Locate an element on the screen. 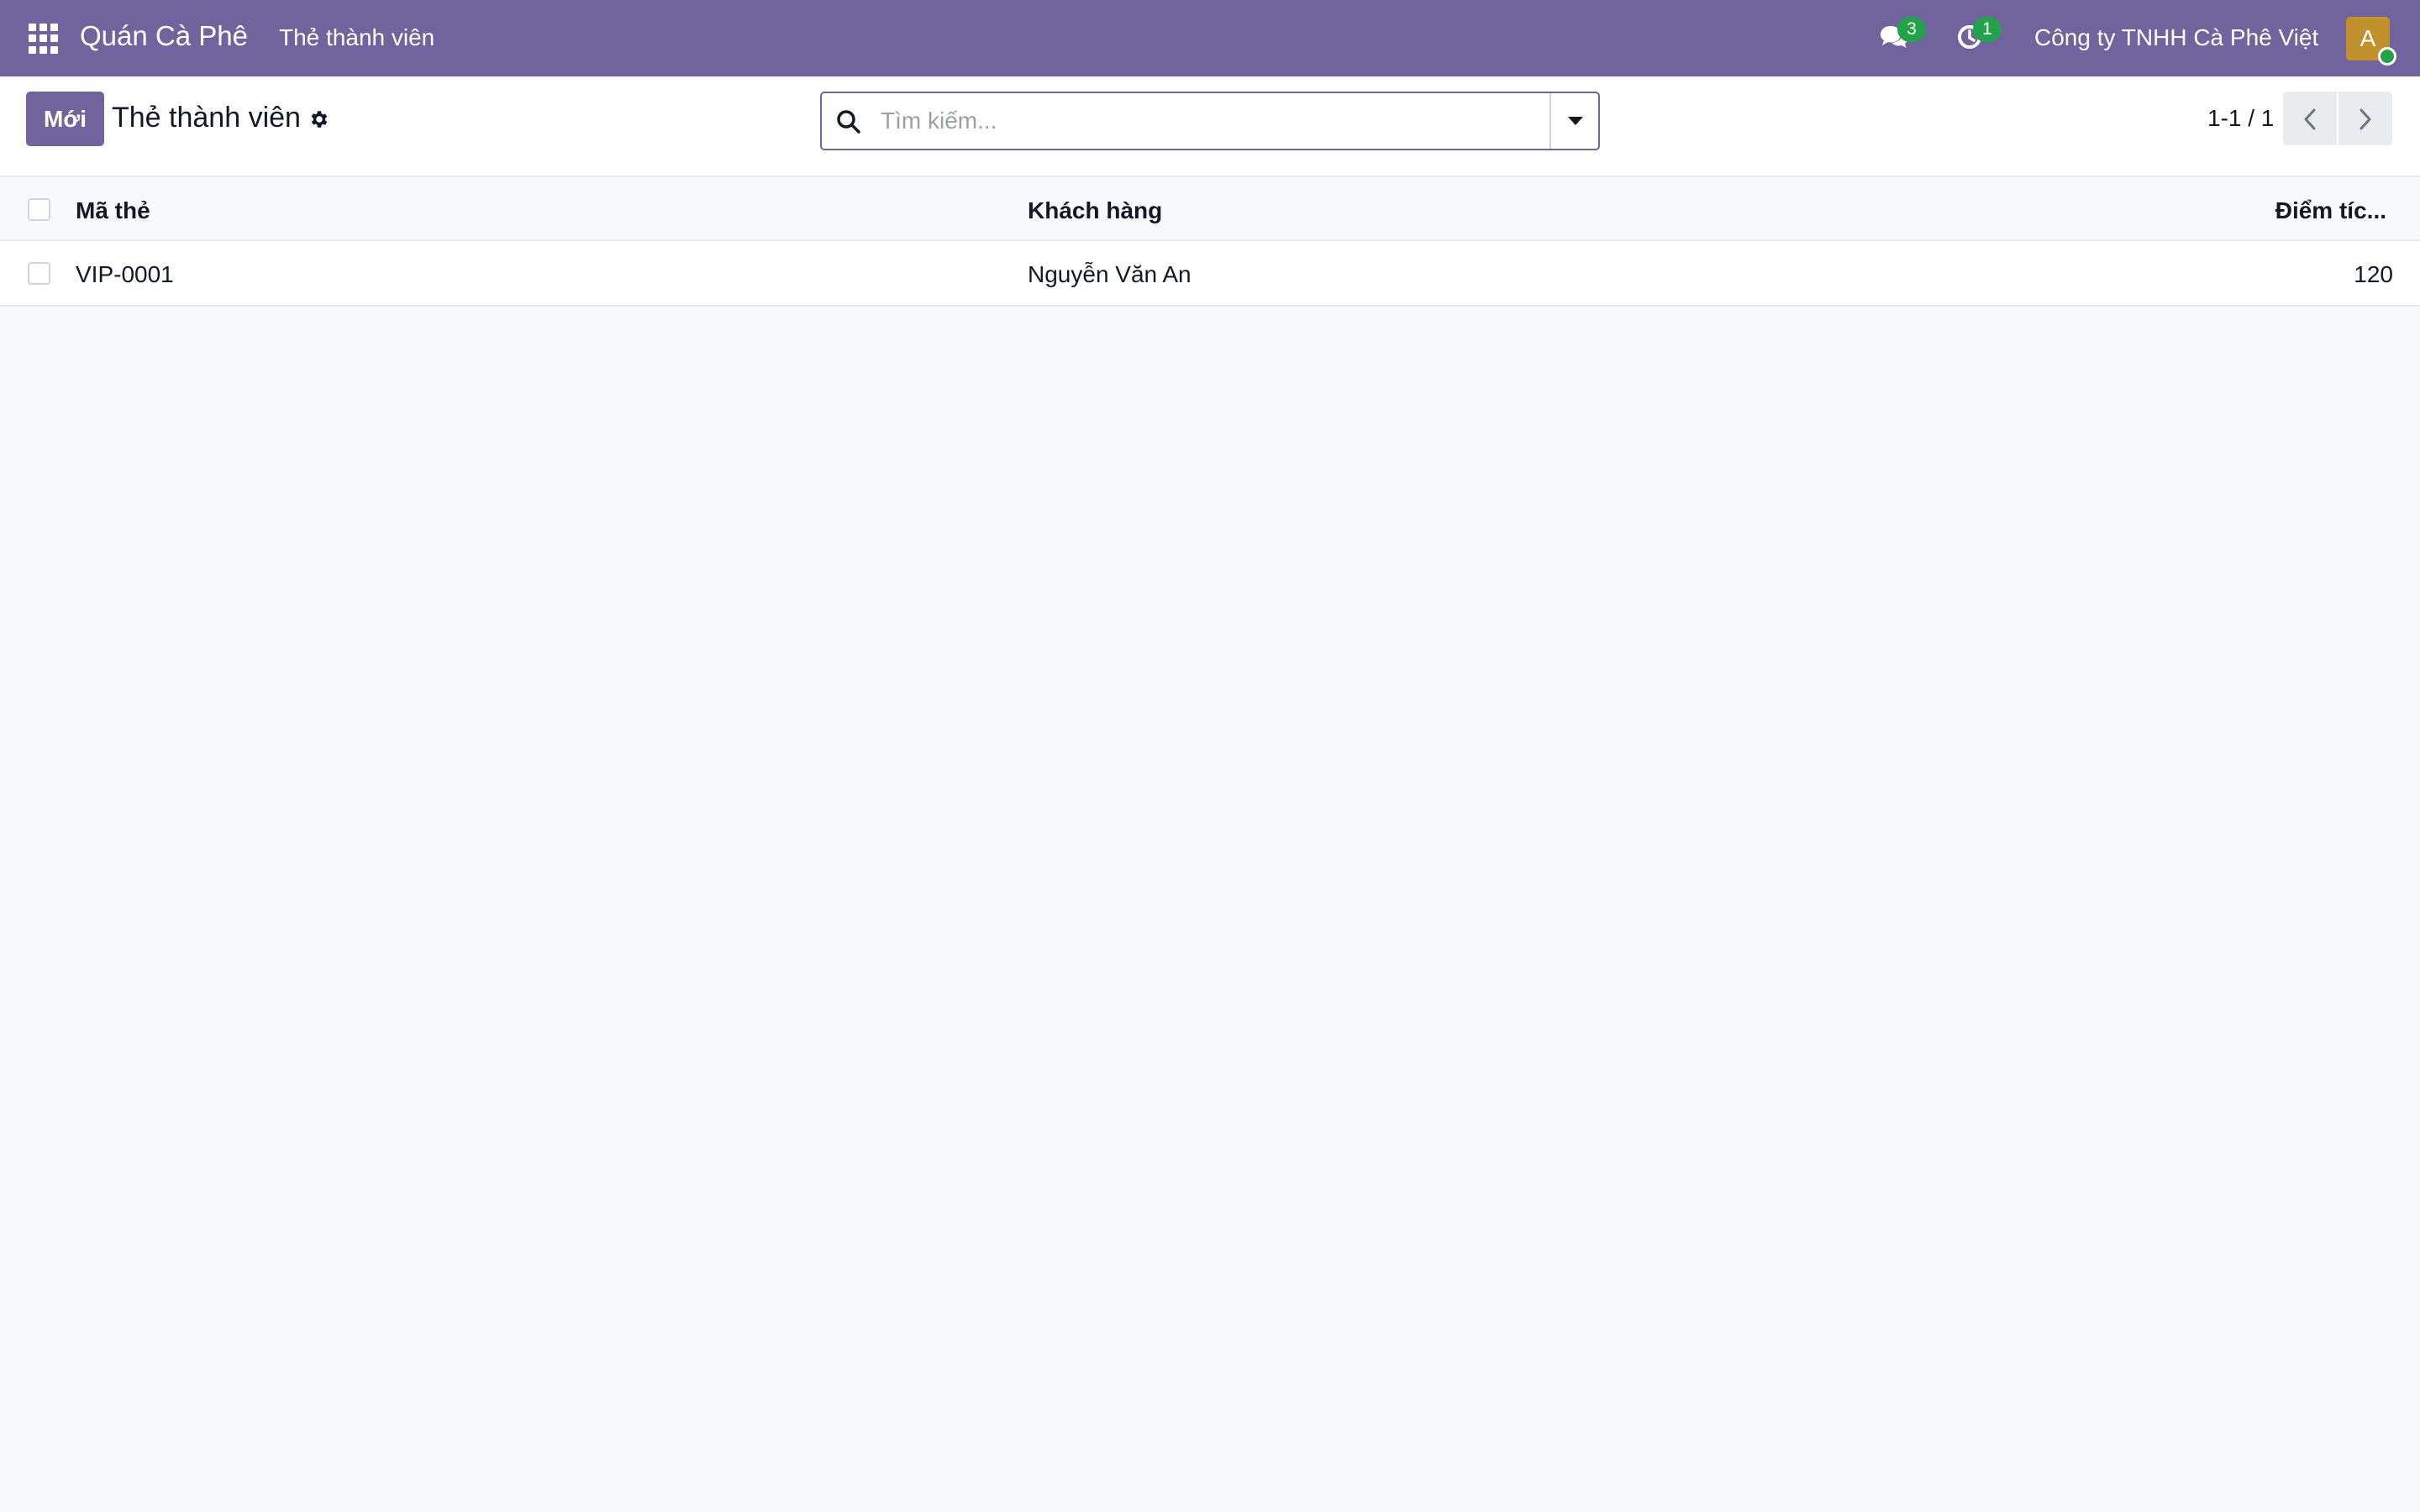 The image size is (2420, 1512). pager-previous-button is located at coordinates (2310, 118).